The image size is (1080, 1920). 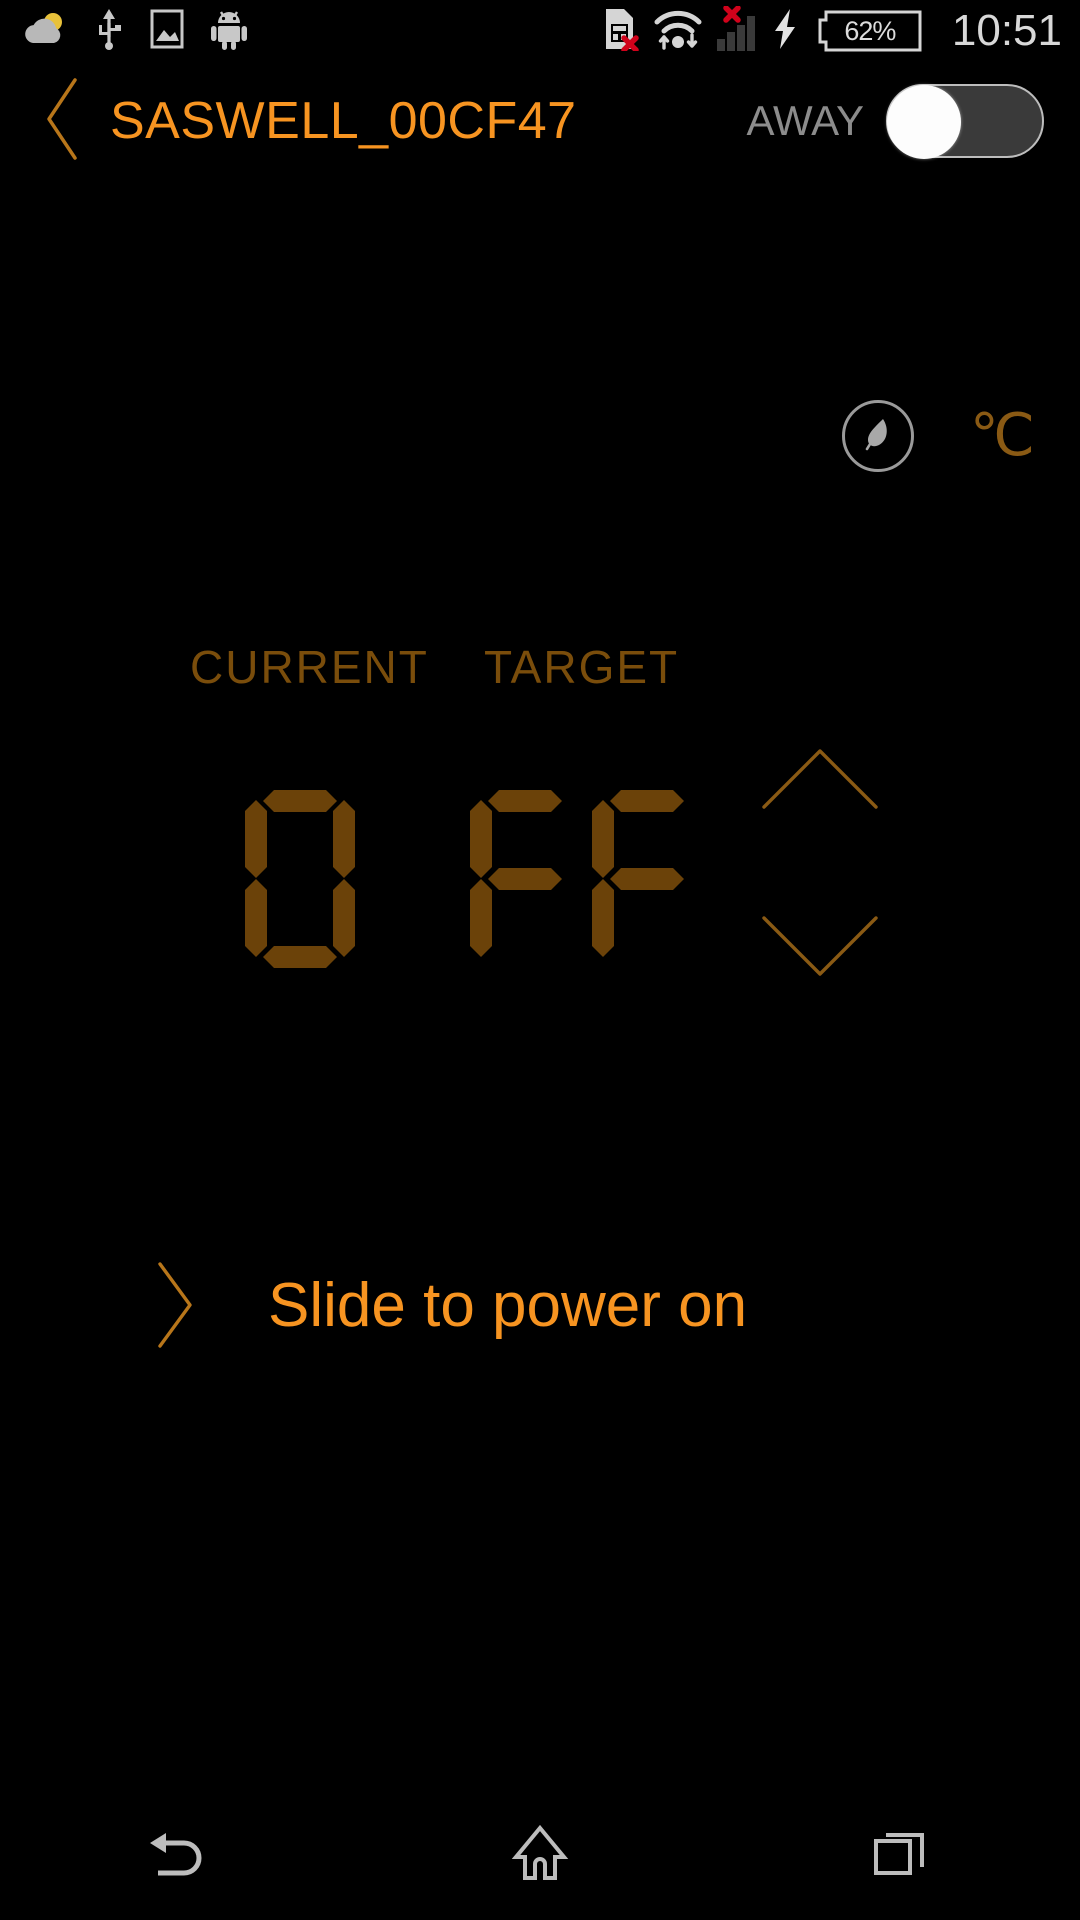 What do you see at coordinates (167, 31) in the screenshot?
I see `screenshot-image-icon` at bounding box center [167, 31].